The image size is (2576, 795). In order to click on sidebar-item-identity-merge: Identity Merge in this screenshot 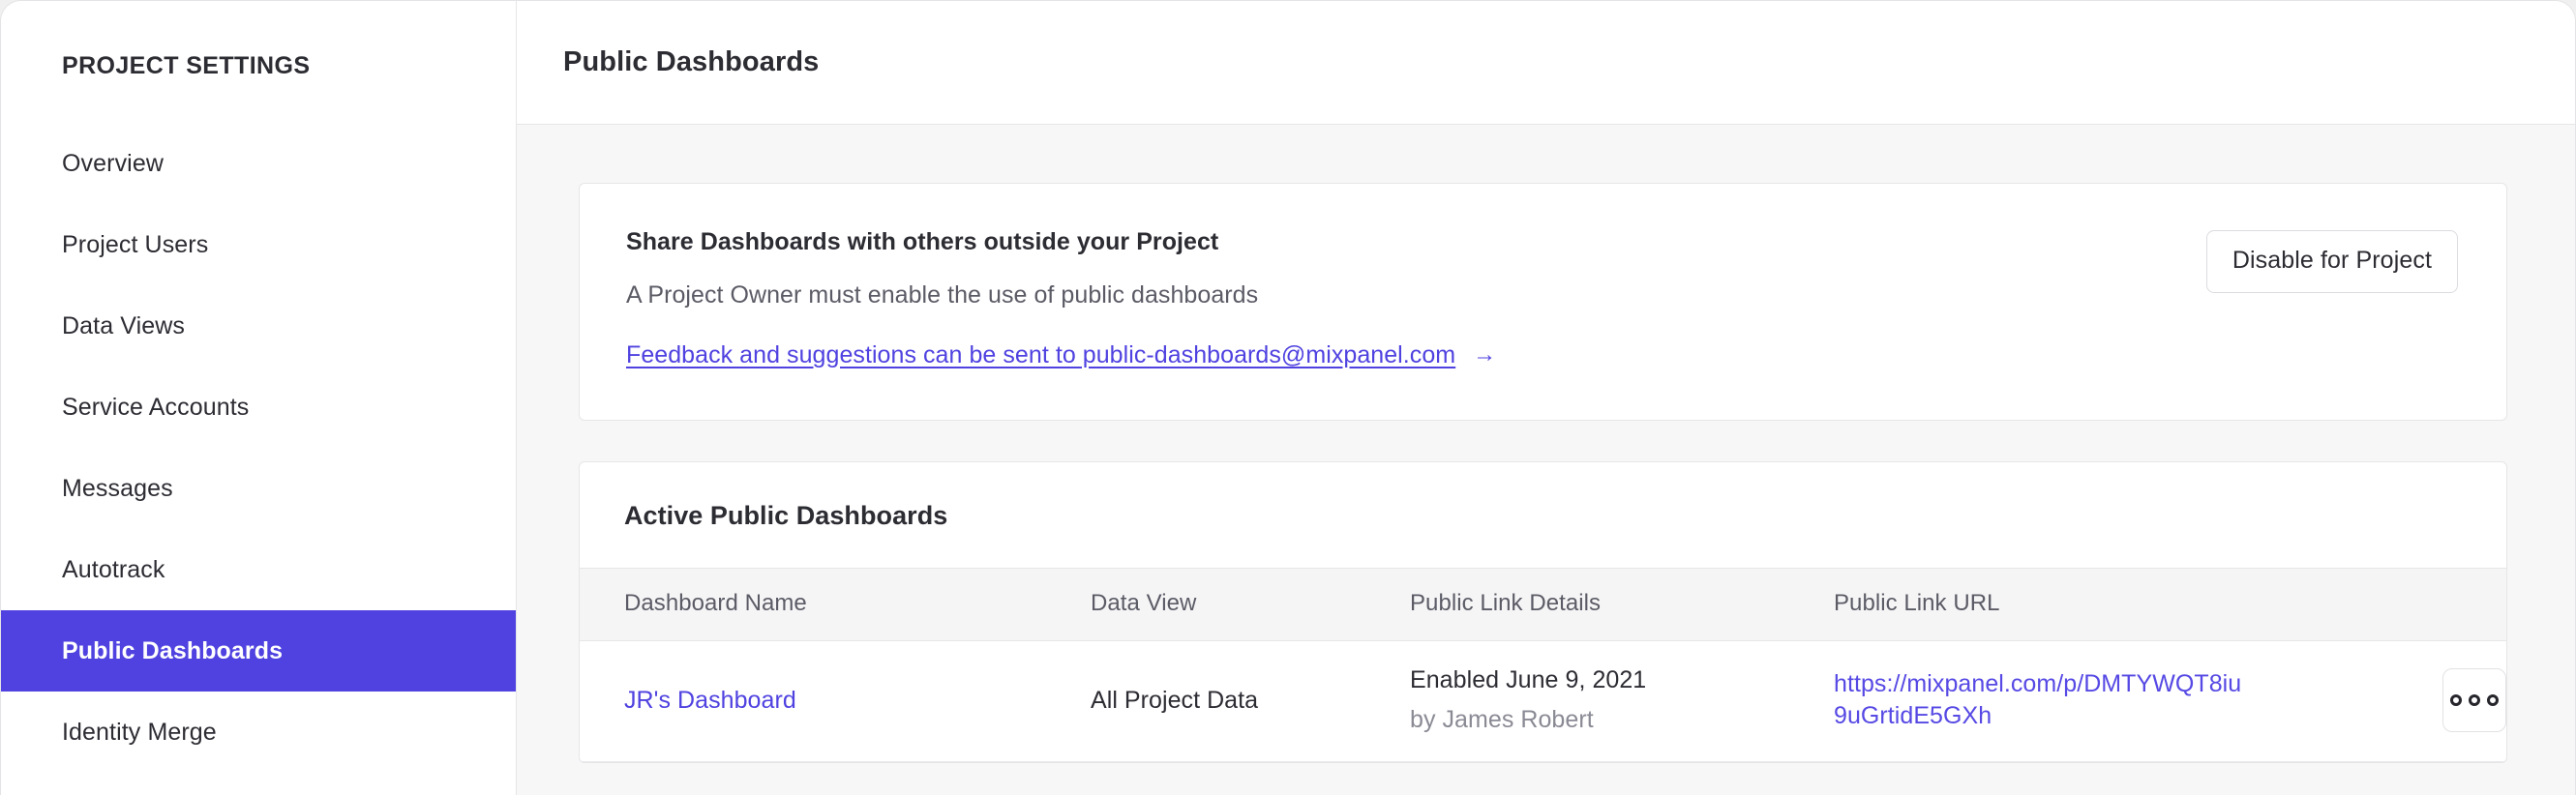, I will do `click(258, 732)`.